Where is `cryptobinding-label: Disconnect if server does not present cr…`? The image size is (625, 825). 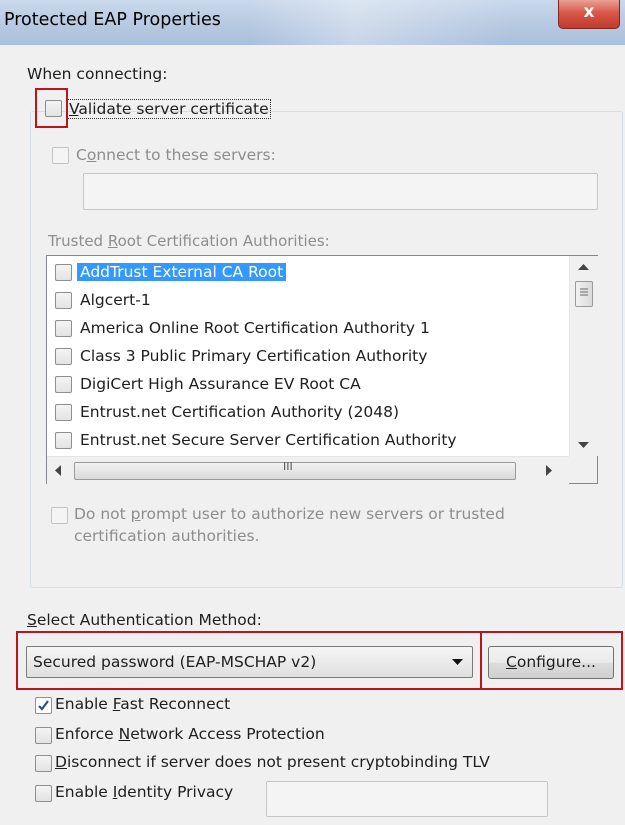 cryptobinding-label: Disconnect if server does not present cr… is located at coordinates (272, 762).